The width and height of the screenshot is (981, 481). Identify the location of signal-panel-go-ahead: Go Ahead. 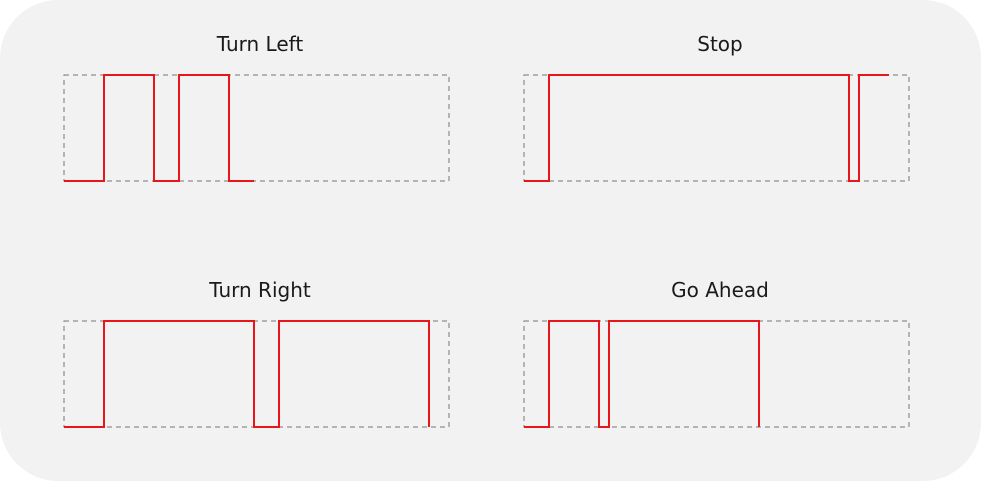
(720, 358).